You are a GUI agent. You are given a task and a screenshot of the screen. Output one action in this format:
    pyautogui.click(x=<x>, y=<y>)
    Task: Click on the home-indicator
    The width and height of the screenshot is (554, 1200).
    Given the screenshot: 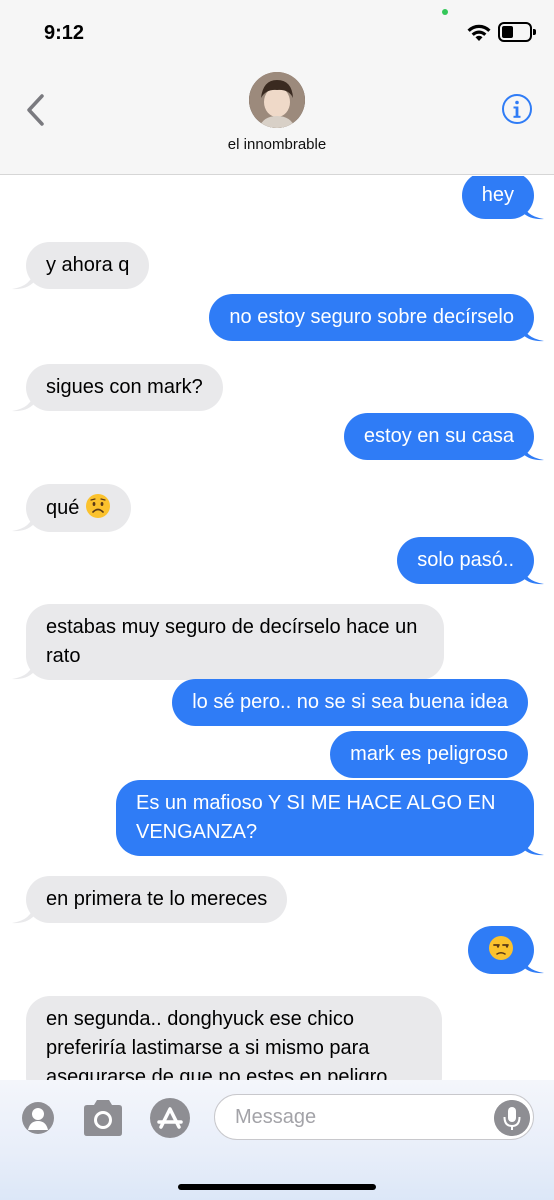 What is the action you would take?
    pyautogui.click(x=277, y=1187)
    